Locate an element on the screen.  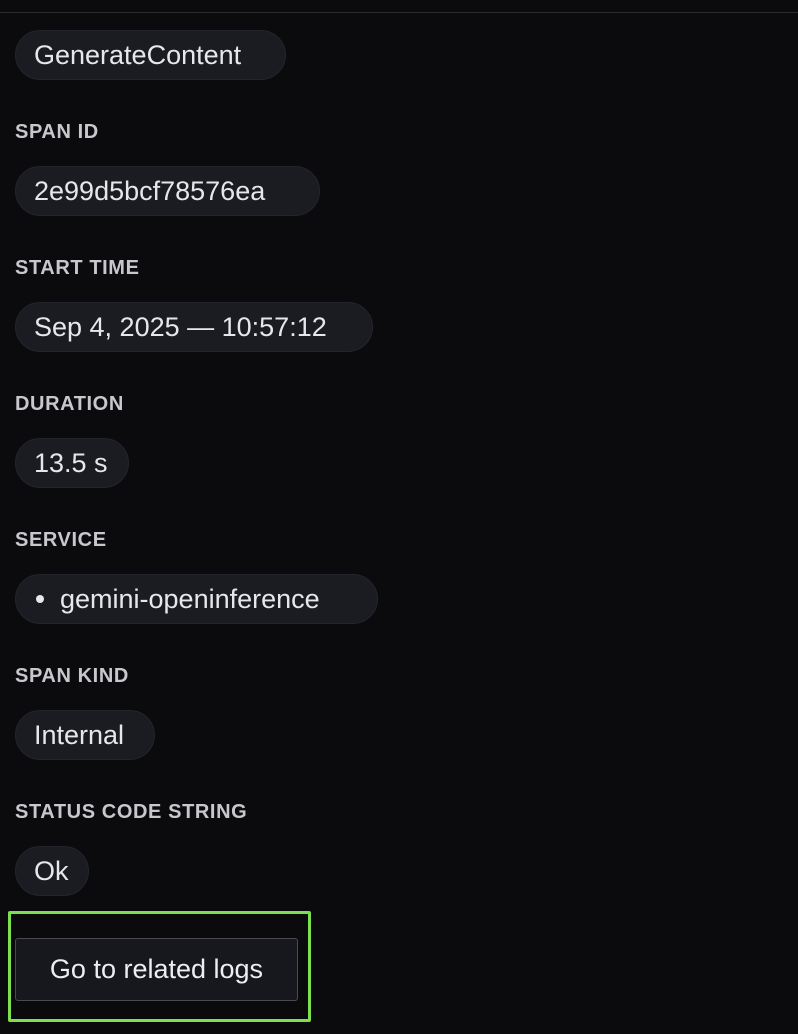
span-id-label: SPAN ID is located at coordinates (57, 132).